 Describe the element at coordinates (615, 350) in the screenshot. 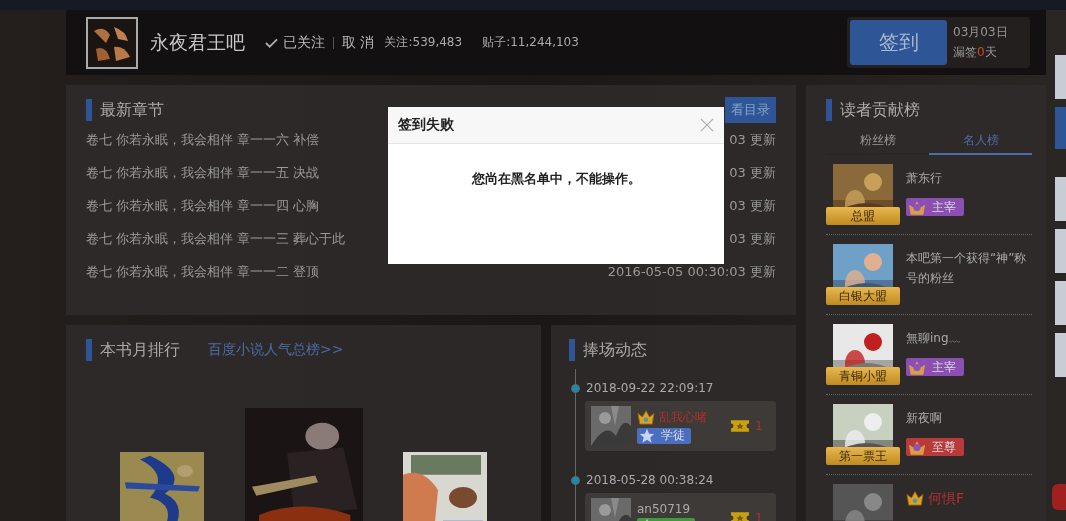

I see `section-title: 捧场动态` at that location.